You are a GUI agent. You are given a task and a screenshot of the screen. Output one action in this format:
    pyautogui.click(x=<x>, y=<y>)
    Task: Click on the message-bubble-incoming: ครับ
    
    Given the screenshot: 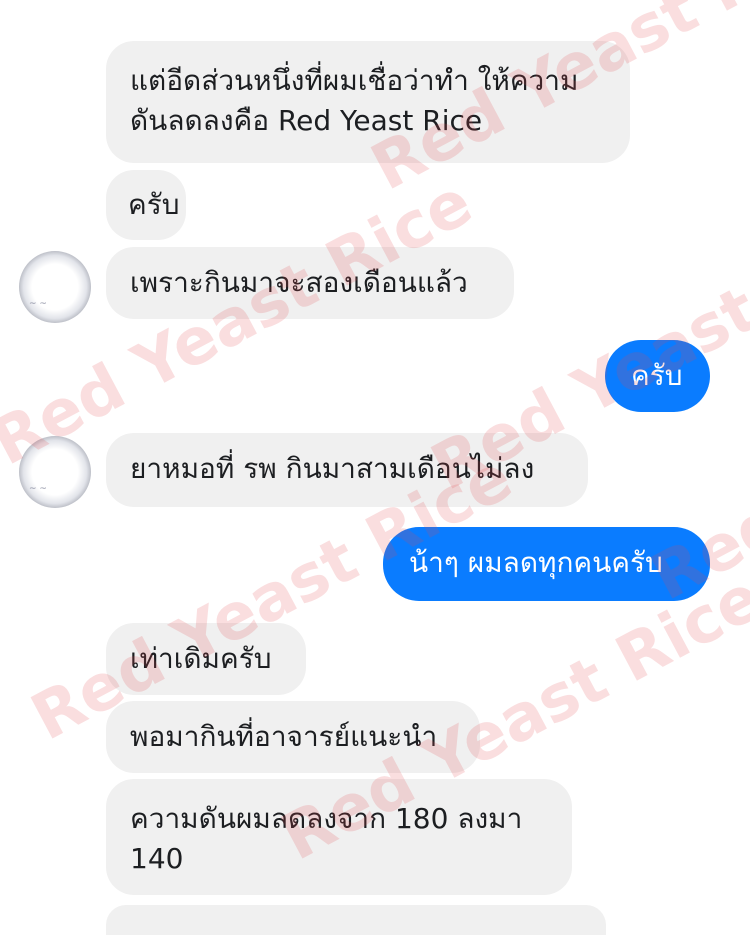 What is the action you would take?
    pyautogui.click(x=146, y=205)
    